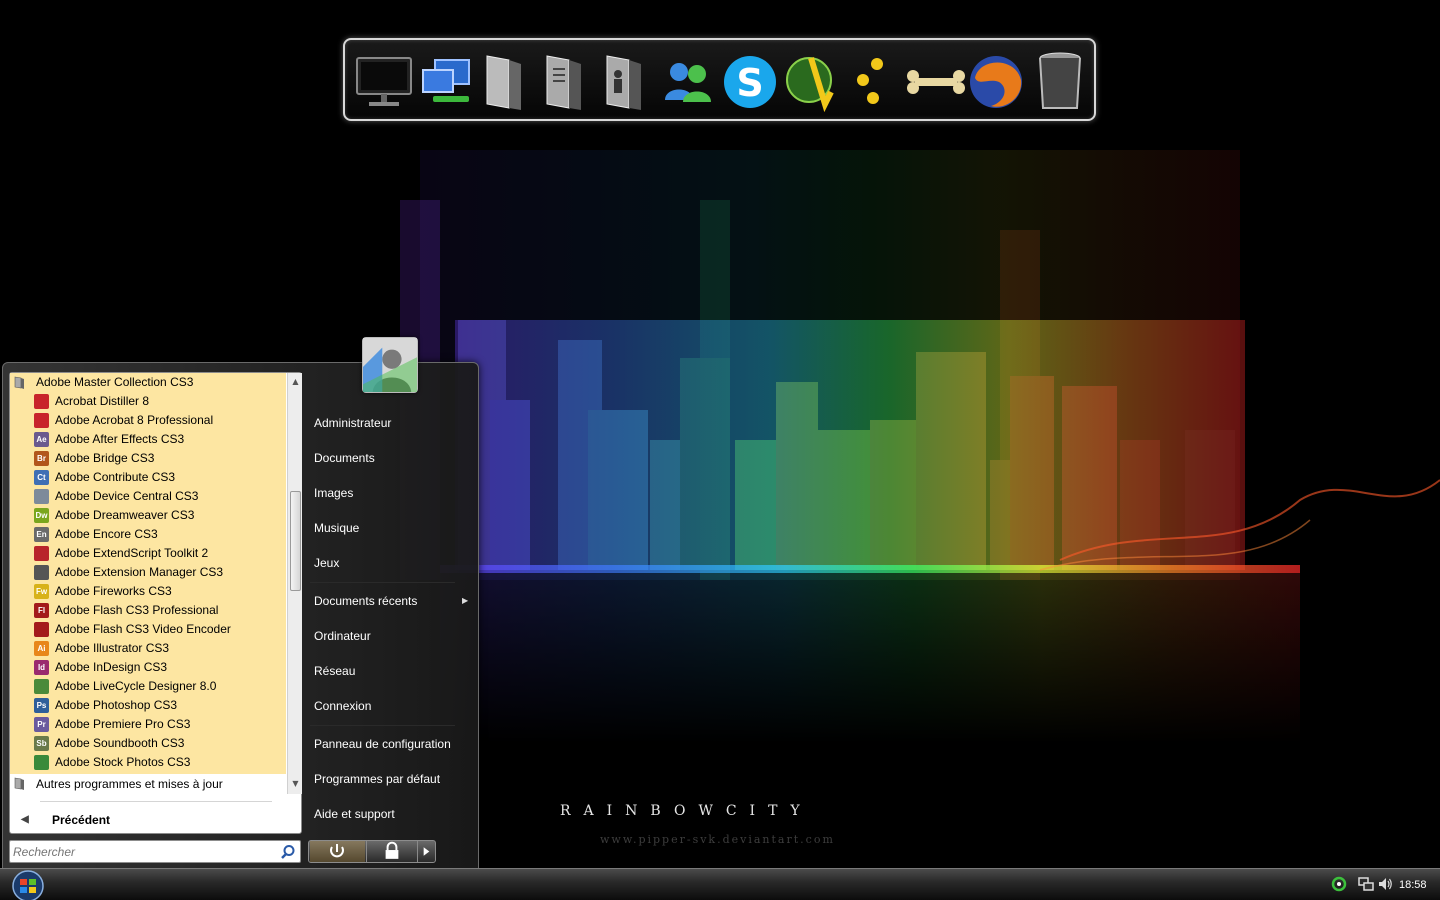  Describe the element at coordinates (120, 439) in the screenshot. I see `program-label: Adobe After Effects CS3` at that location.